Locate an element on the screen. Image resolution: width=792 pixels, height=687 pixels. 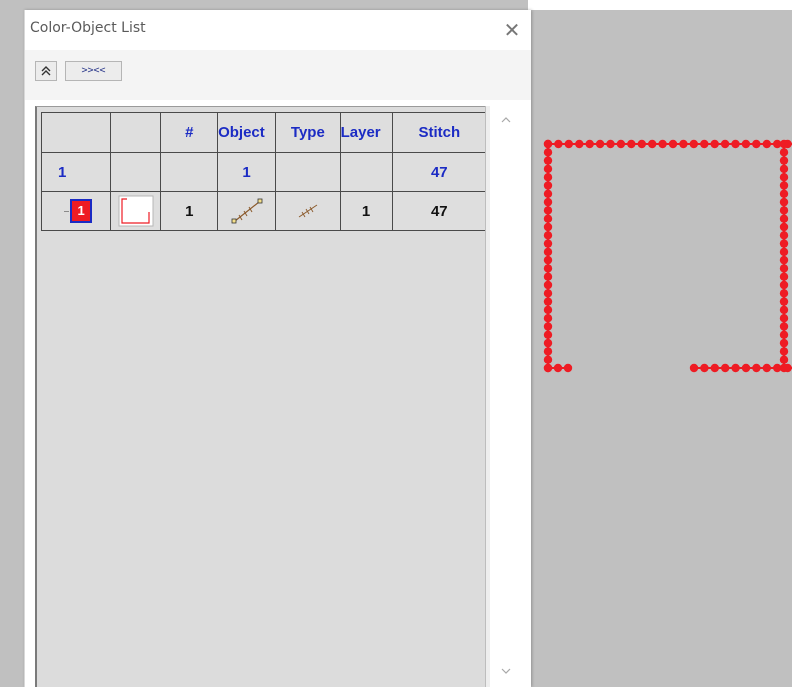
running-stitch-line-icon is located at coordinates (246, 211).